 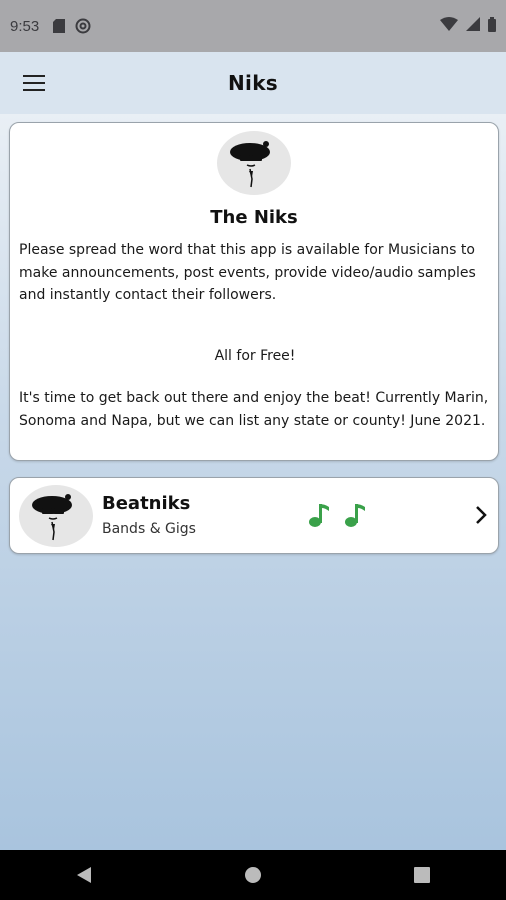 I want to click on app-title: Niks, so click(x=253, y=83).